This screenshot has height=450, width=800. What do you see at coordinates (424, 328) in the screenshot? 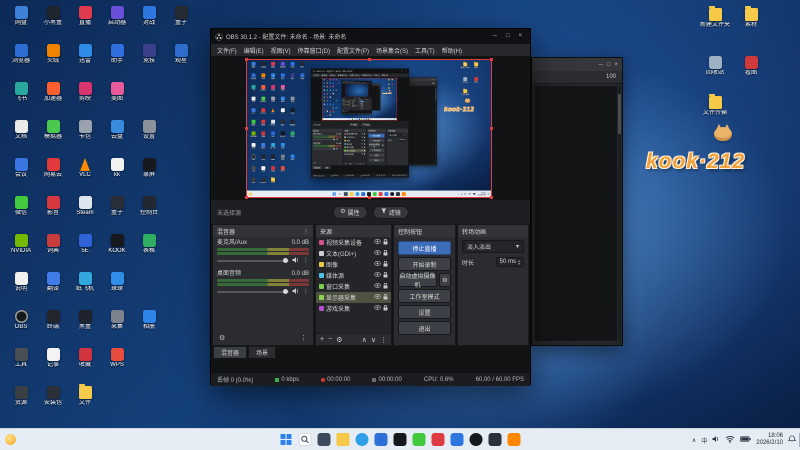
I see `exit-button: 退出` at bounding box center [424, 328].